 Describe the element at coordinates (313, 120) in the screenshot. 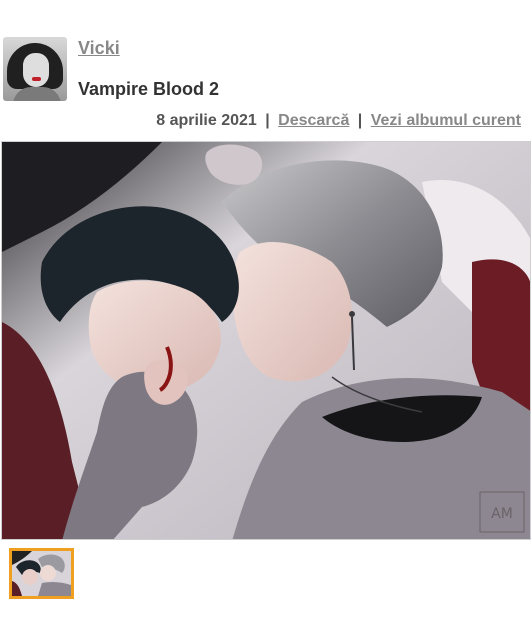

I see `download-link: Descarcă` at that location.